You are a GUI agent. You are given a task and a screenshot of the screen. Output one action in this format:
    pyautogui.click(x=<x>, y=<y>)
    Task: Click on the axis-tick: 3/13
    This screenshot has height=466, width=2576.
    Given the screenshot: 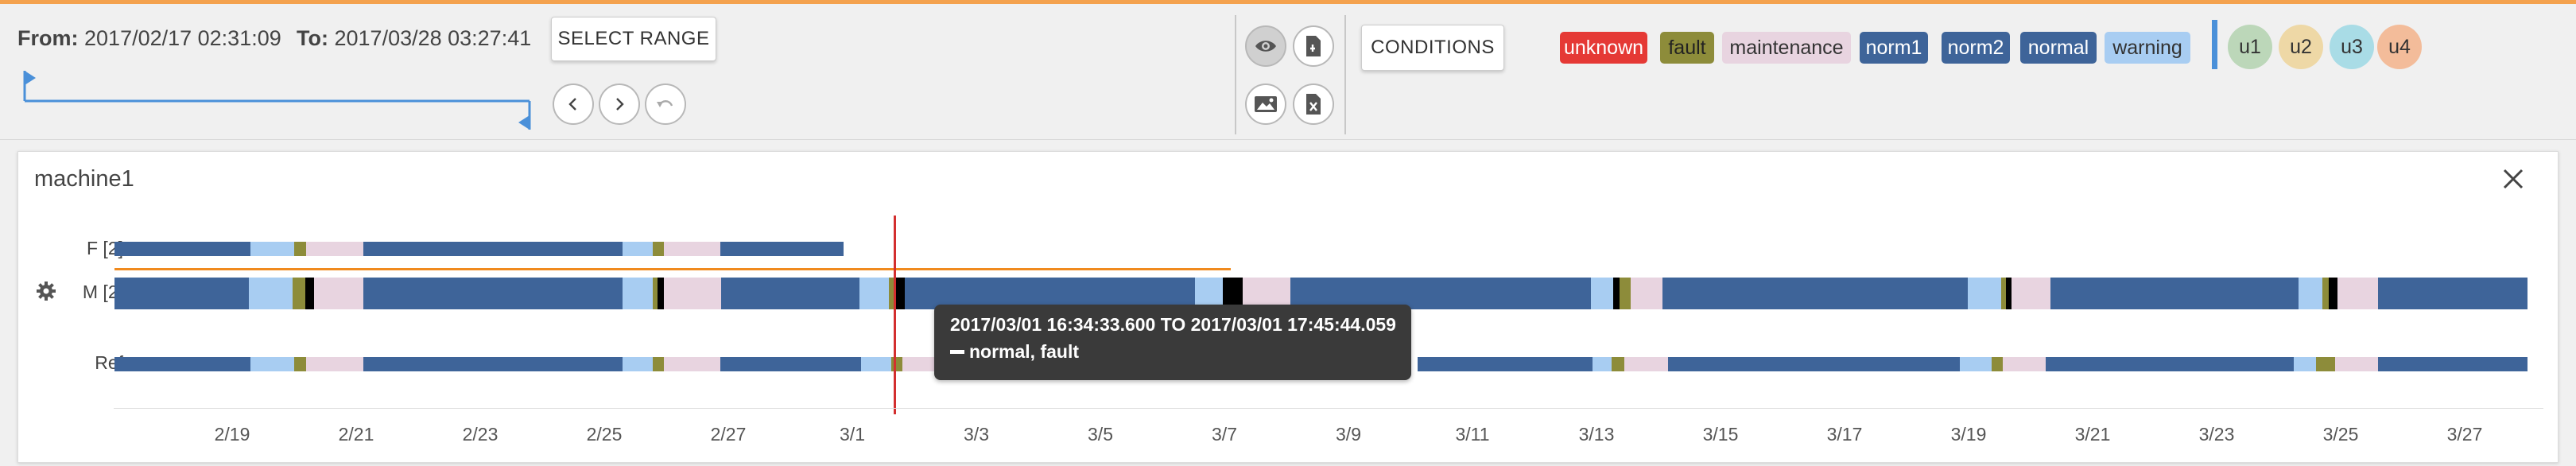 What is the action you would take?
    pyautogui.click(x=1597, y=434)
    